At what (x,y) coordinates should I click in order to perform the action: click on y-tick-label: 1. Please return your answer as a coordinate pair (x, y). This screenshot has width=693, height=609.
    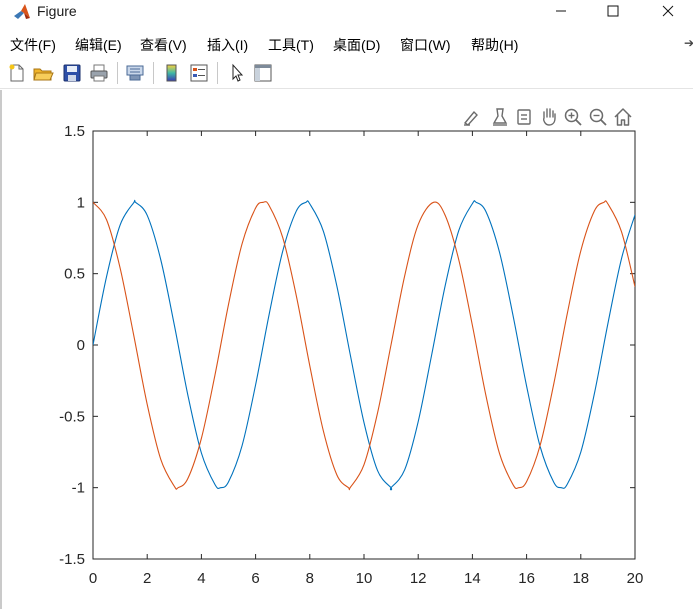
    Looking at the image, I should click on (81, 202).